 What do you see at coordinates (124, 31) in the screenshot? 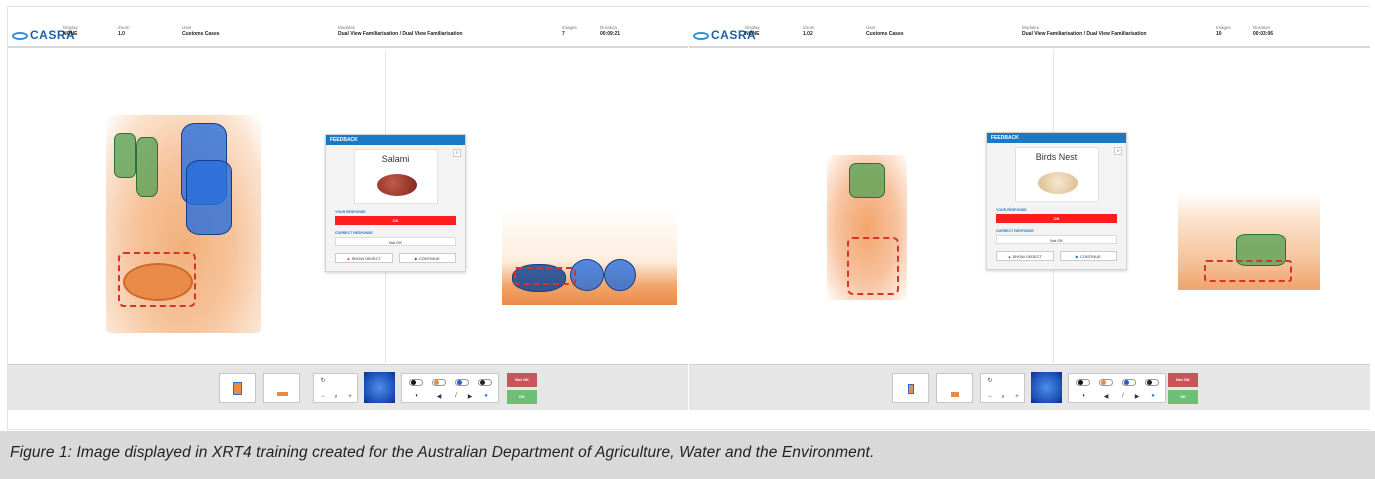
I see `meta-zoom: Zoom 1.0` at bounding box center [124, 31].